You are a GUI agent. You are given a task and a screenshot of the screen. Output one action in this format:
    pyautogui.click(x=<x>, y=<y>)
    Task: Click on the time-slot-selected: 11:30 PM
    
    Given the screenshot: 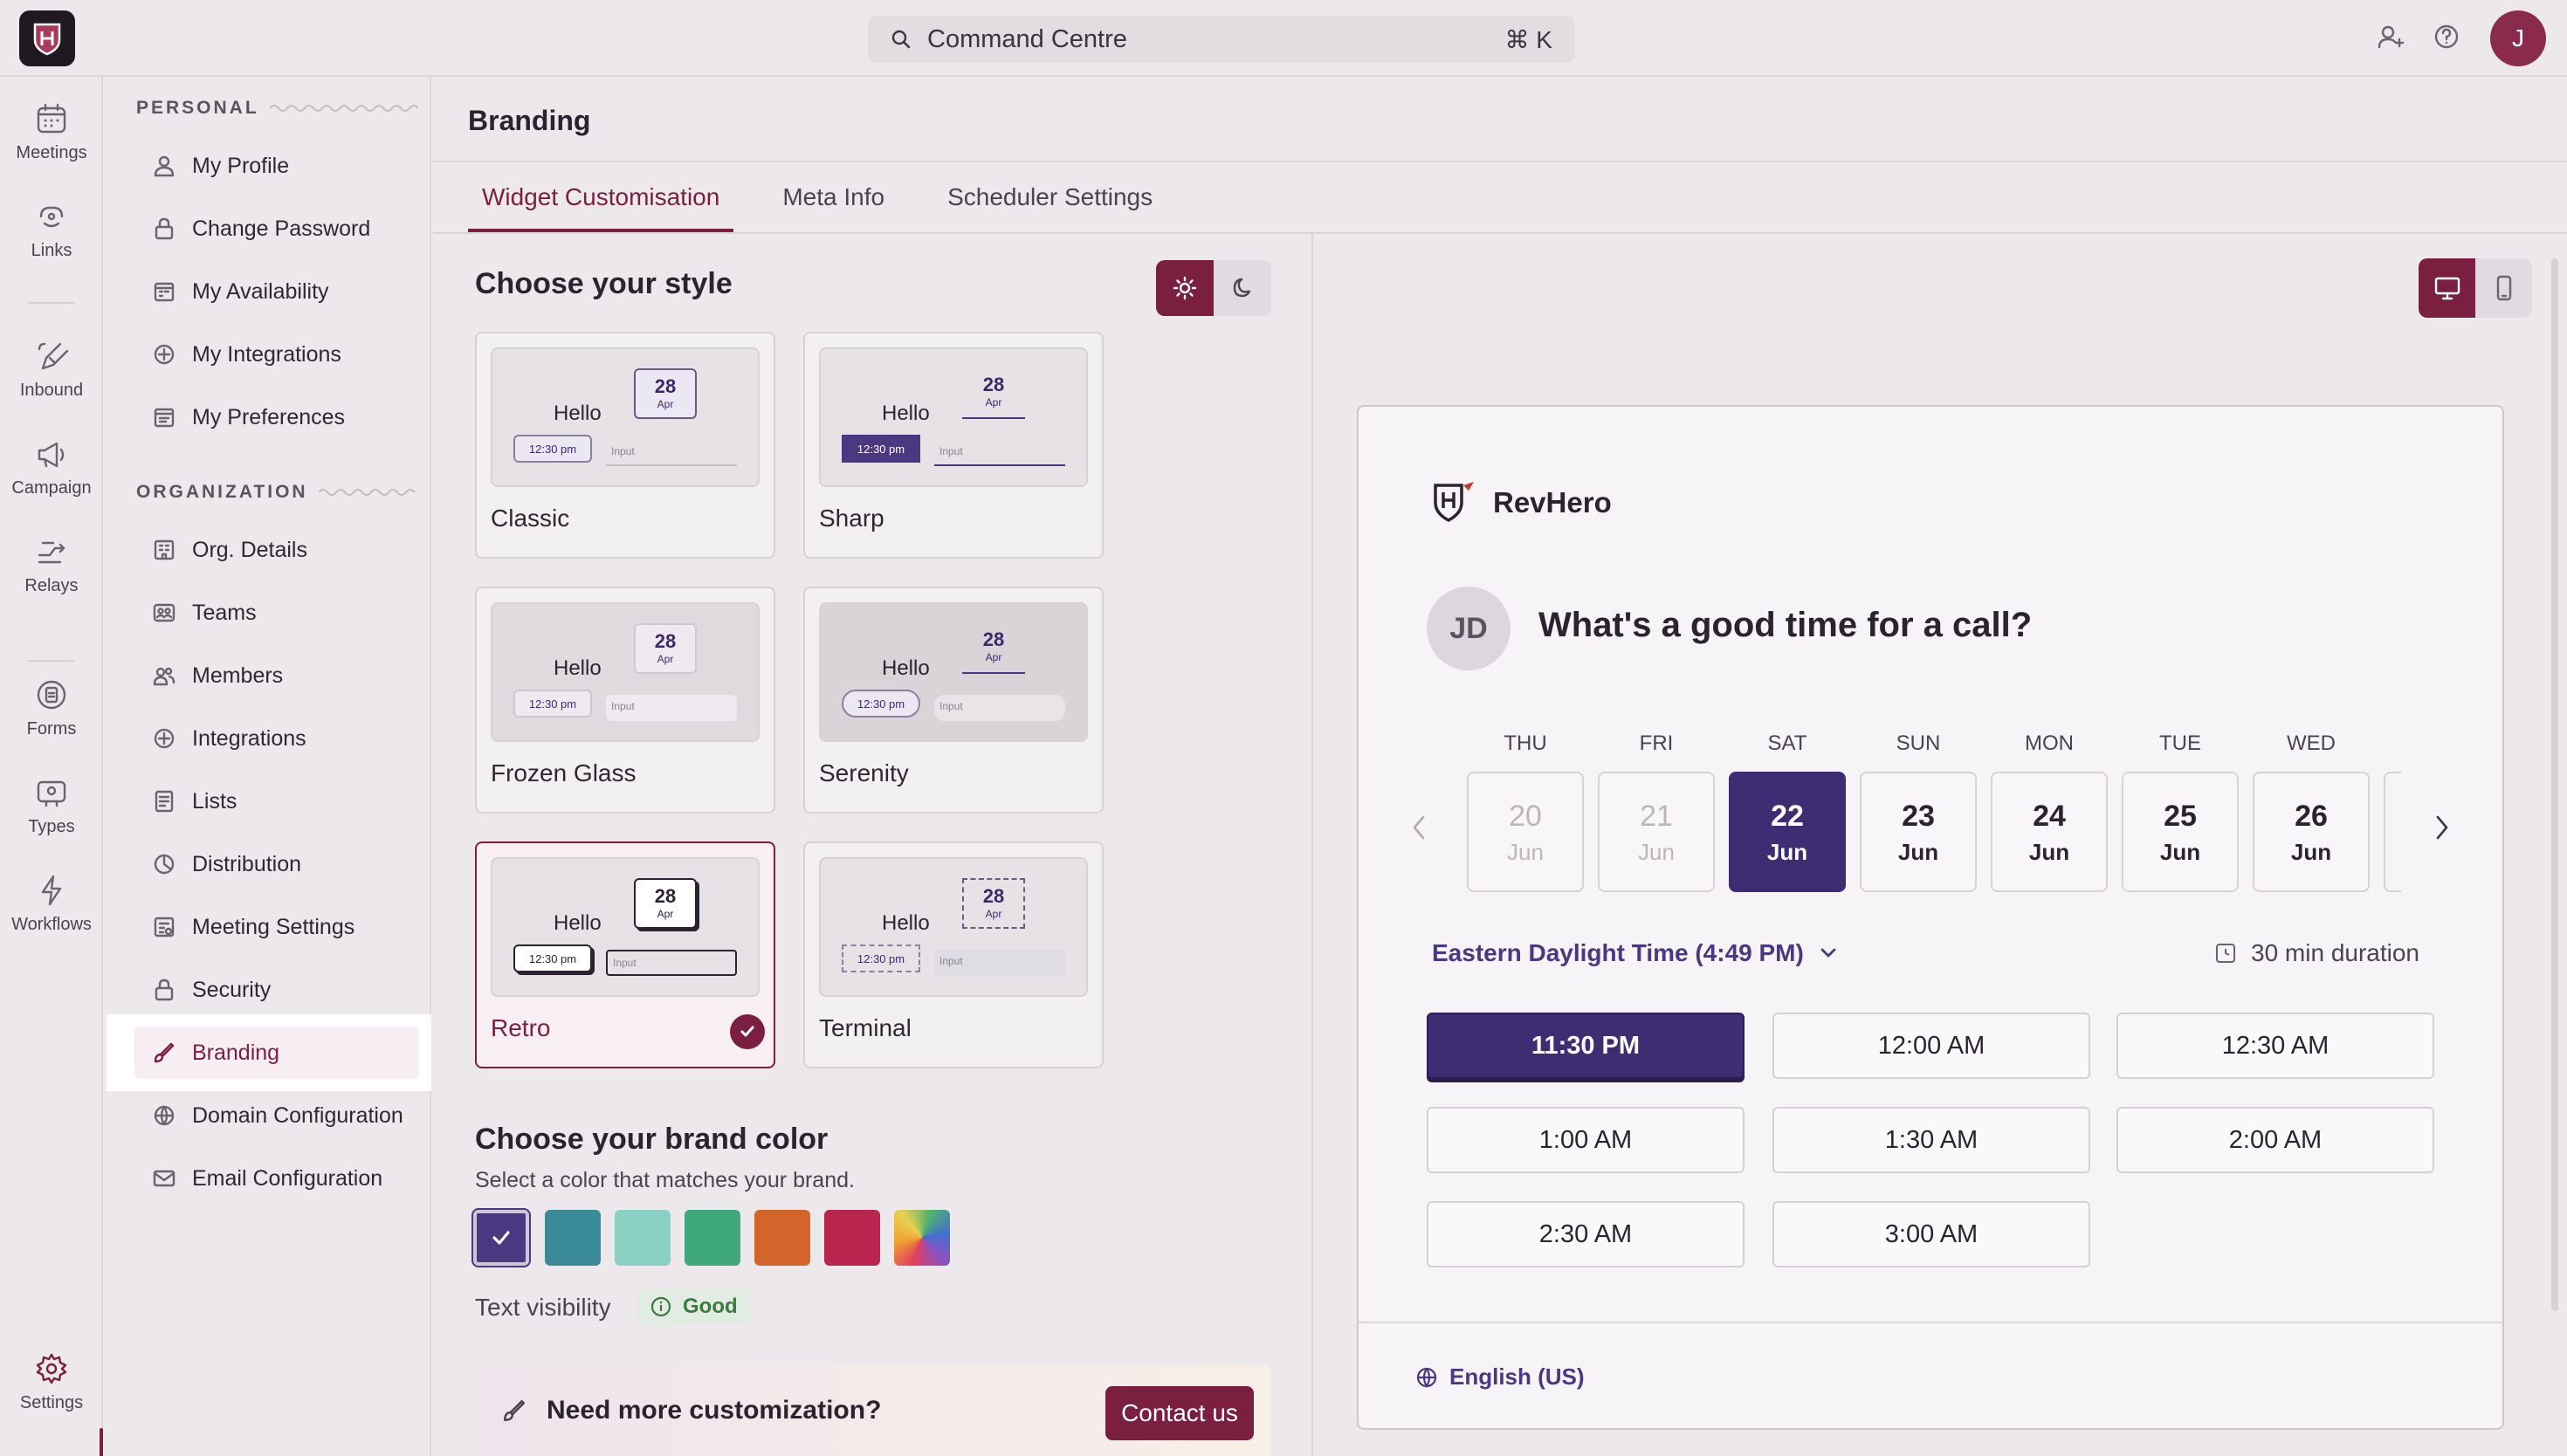 What is the action you would take?
    pyautogui.click(x=1586, y=1046)
    